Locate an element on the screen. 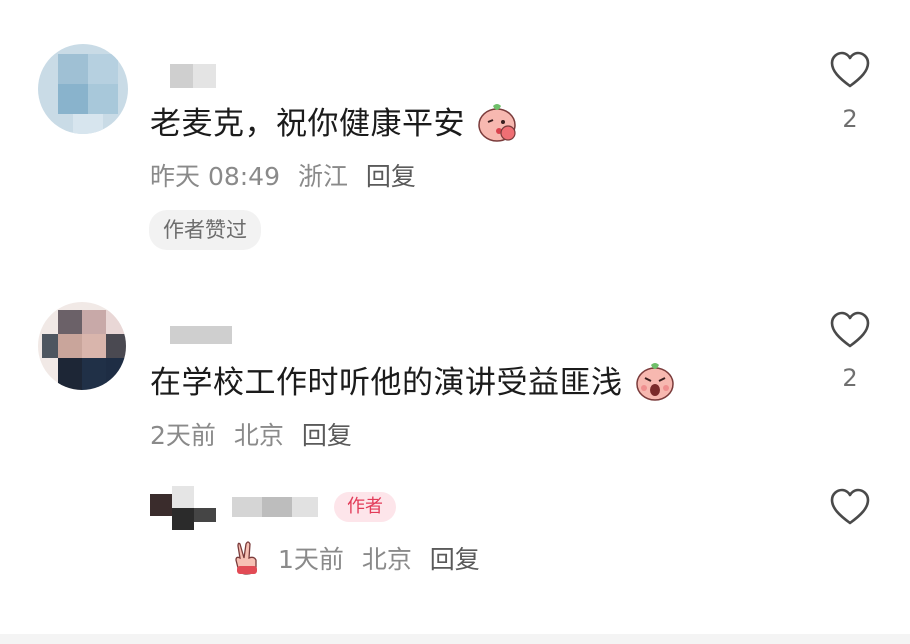 The width and height of the screenshot is (910, 644). kiss-emoji-icon is located at coordinates (497, 126).